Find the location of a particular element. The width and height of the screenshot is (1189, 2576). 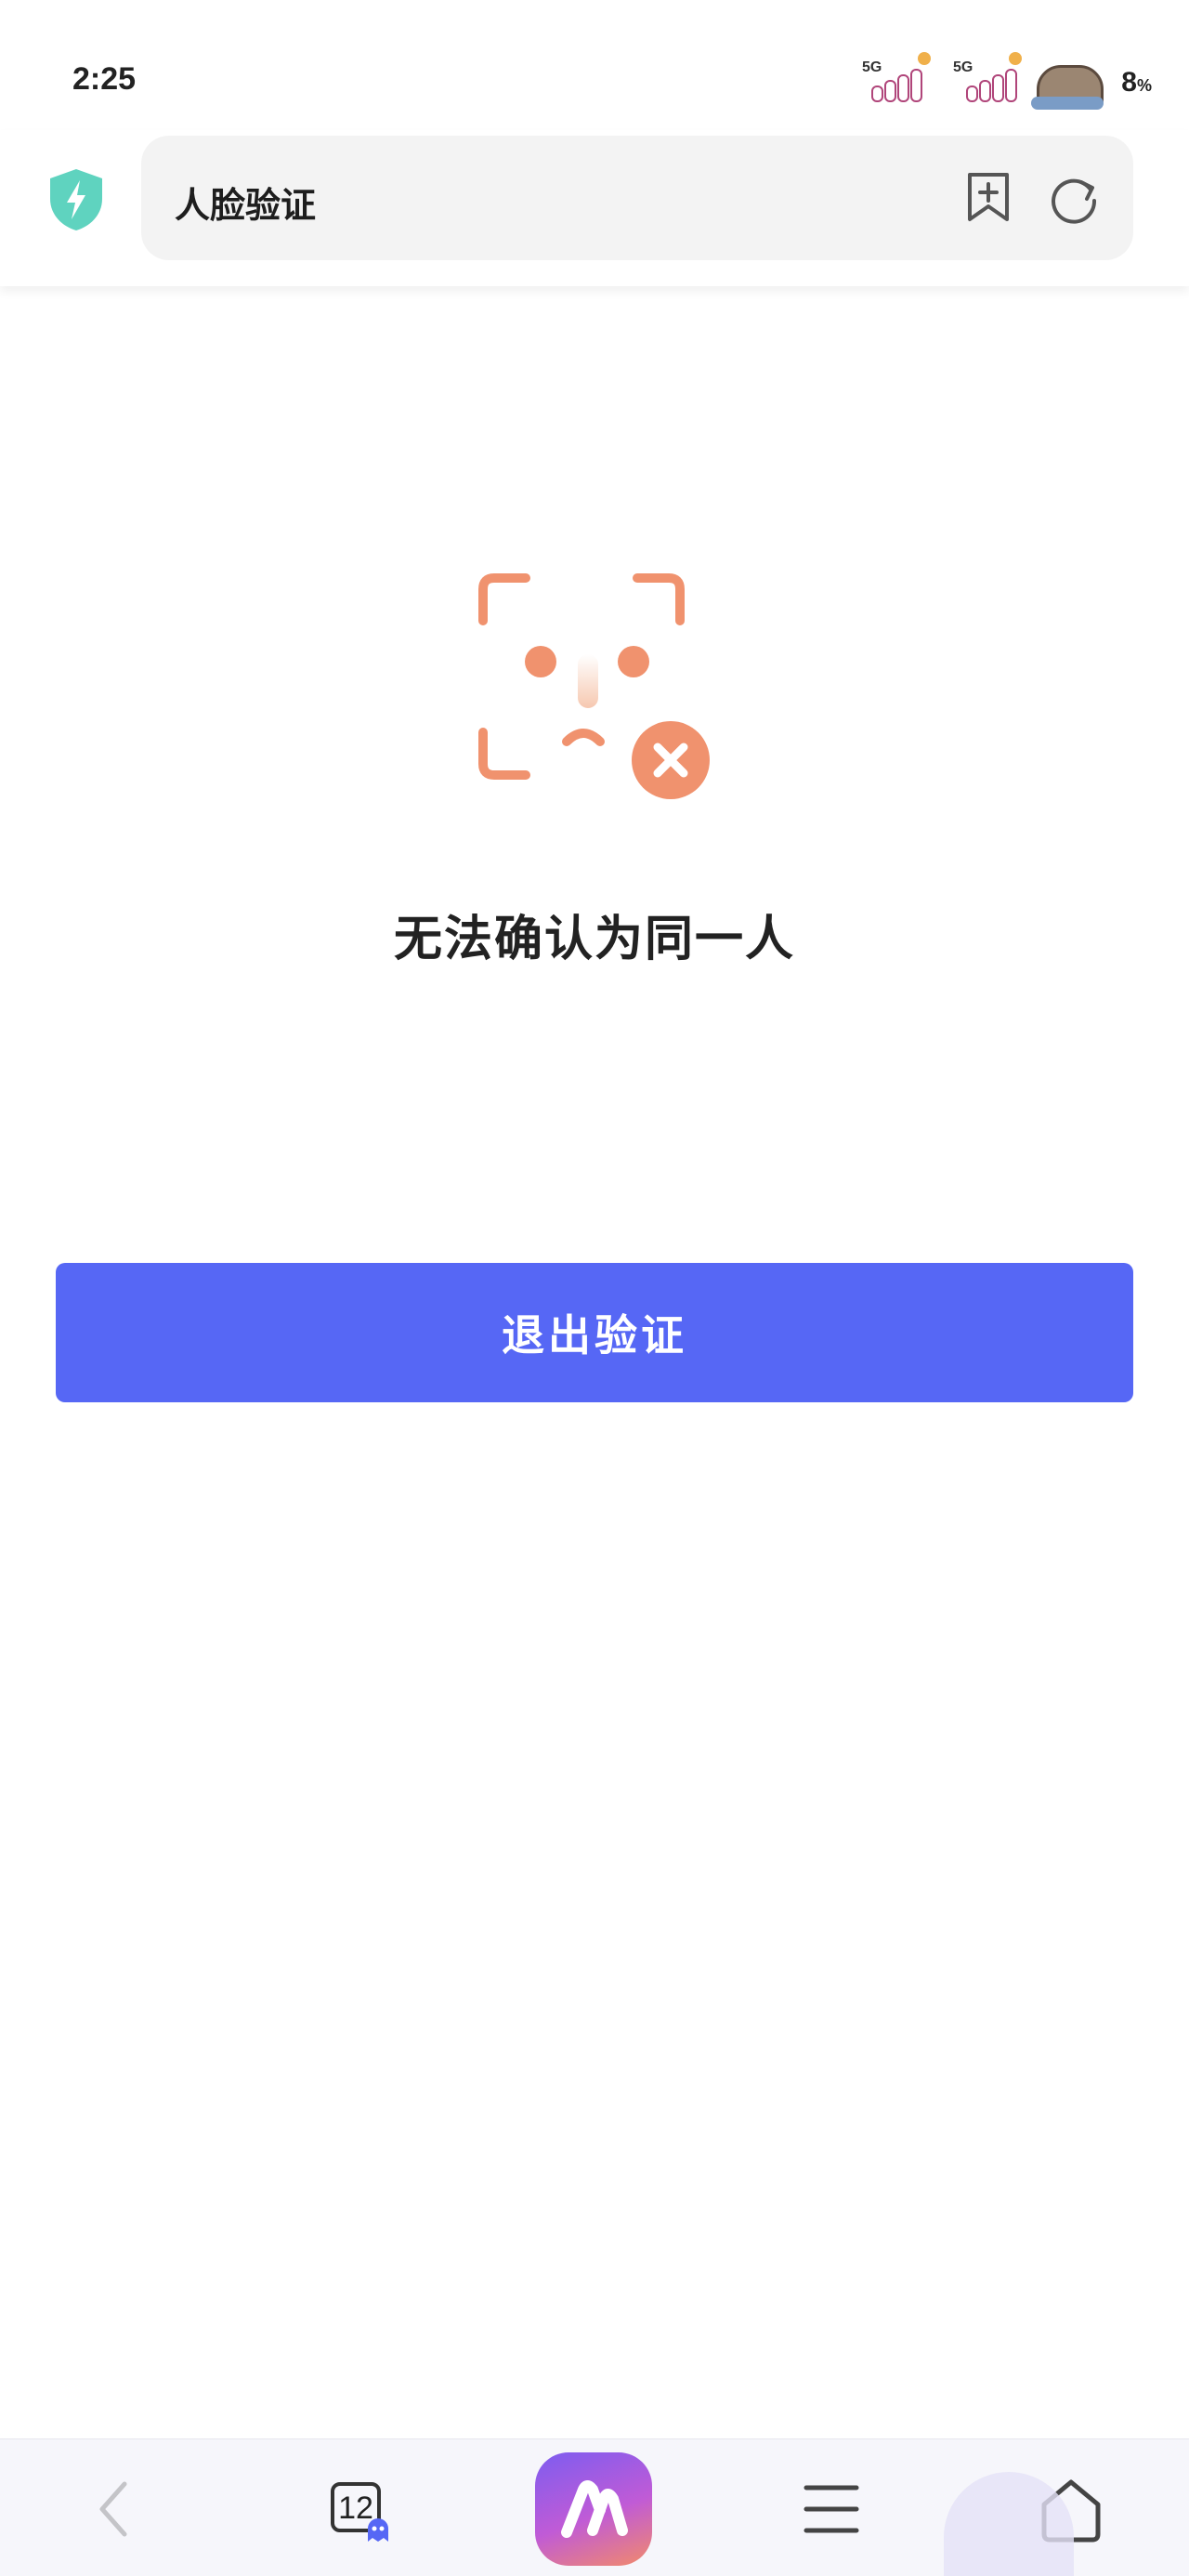

ai-logo-icon is located at coordinates (594, 2509).